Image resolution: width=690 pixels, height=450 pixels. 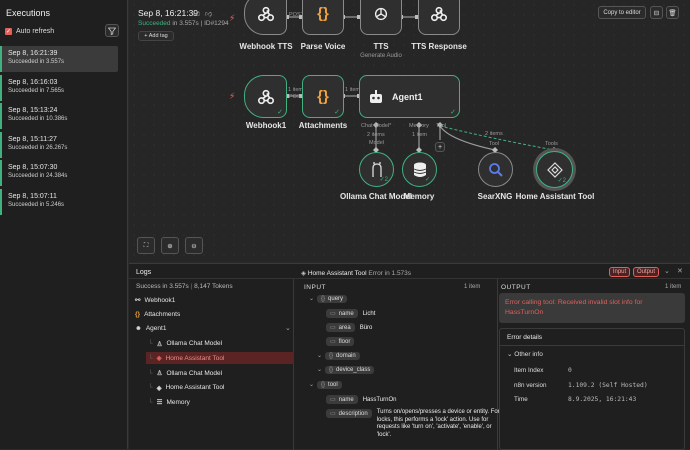 I want to click on label-tts: TTS, so click(x=381, y=46).